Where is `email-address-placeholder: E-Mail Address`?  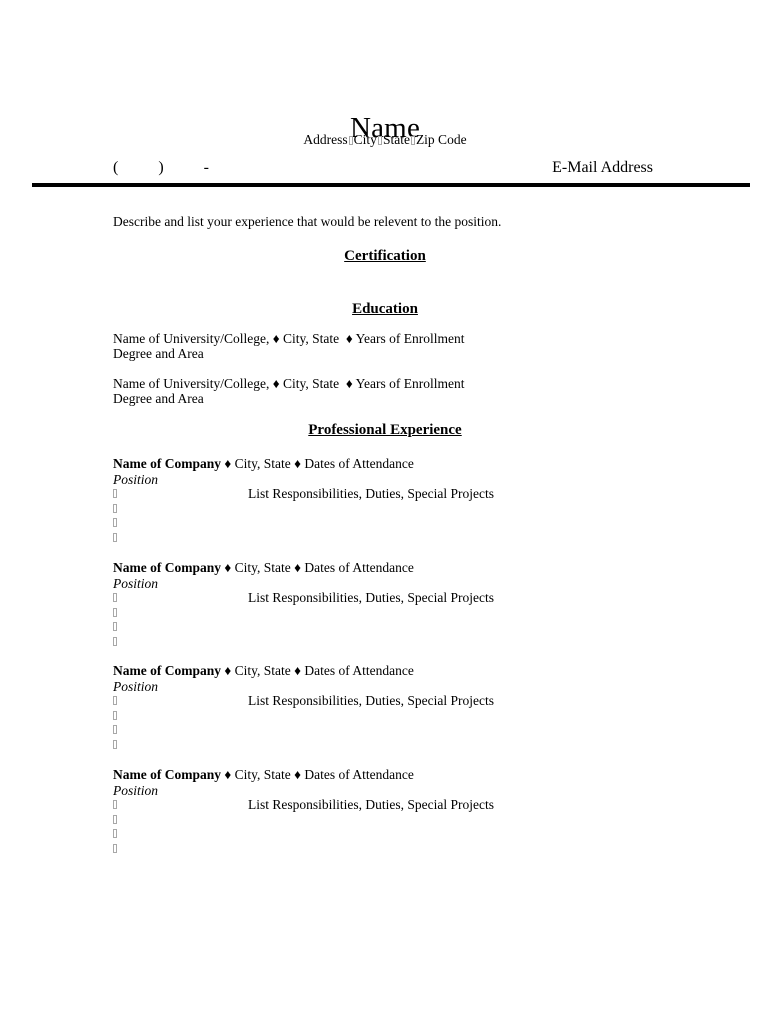 email-address-placeholder: E-Mail Address is located at coordinates (602, 167).